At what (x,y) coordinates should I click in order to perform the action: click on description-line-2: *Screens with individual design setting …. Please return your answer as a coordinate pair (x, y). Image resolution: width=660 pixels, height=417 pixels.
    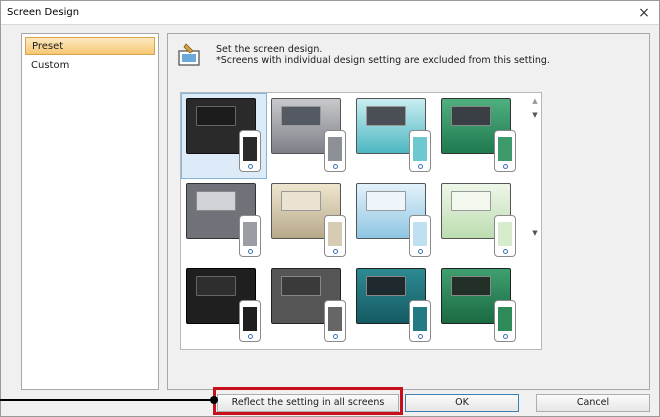
    Looking at the image, I should click on (383, 60).